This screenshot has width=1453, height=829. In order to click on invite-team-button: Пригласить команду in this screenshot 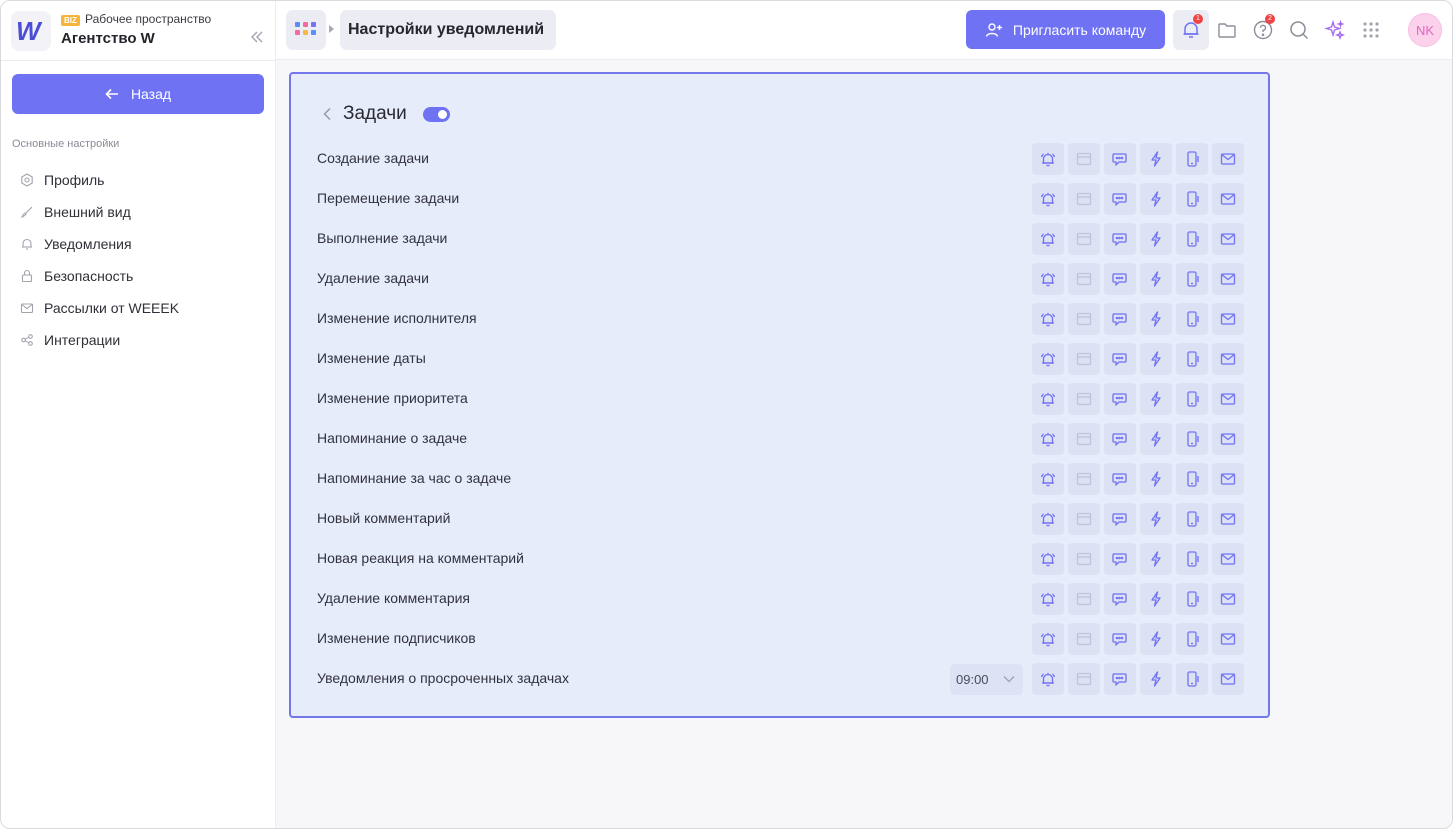, I will do `click(1065, 29)`.